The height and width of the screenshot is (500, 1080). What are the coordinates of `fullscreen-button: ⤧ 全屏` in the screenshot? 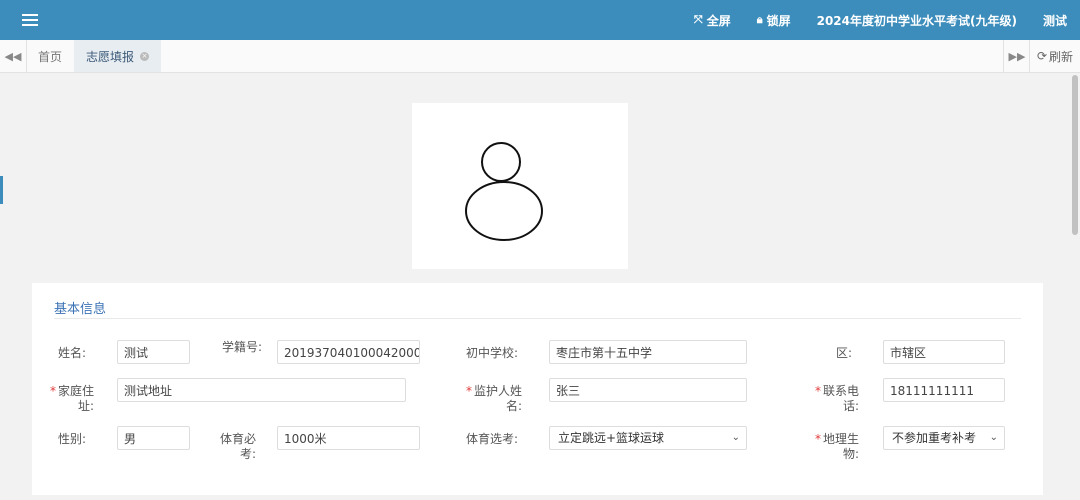 It's located at (712, 20).